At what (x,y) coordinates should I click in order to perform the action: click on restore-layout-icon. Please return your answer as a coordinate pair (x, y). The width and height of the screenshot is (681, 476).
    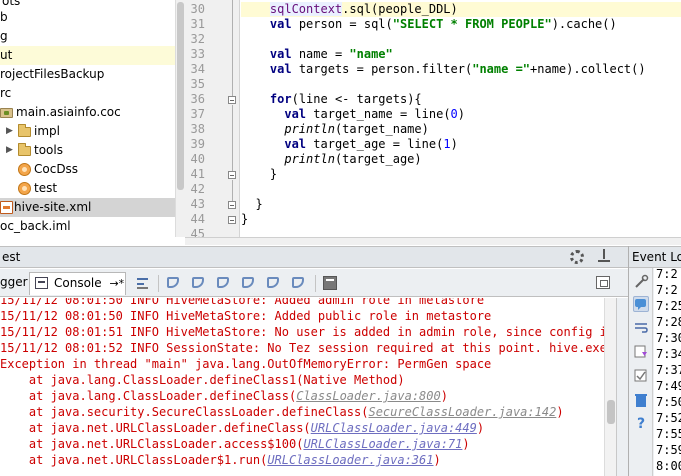
    Looking at the image, I should click on (603, 282).